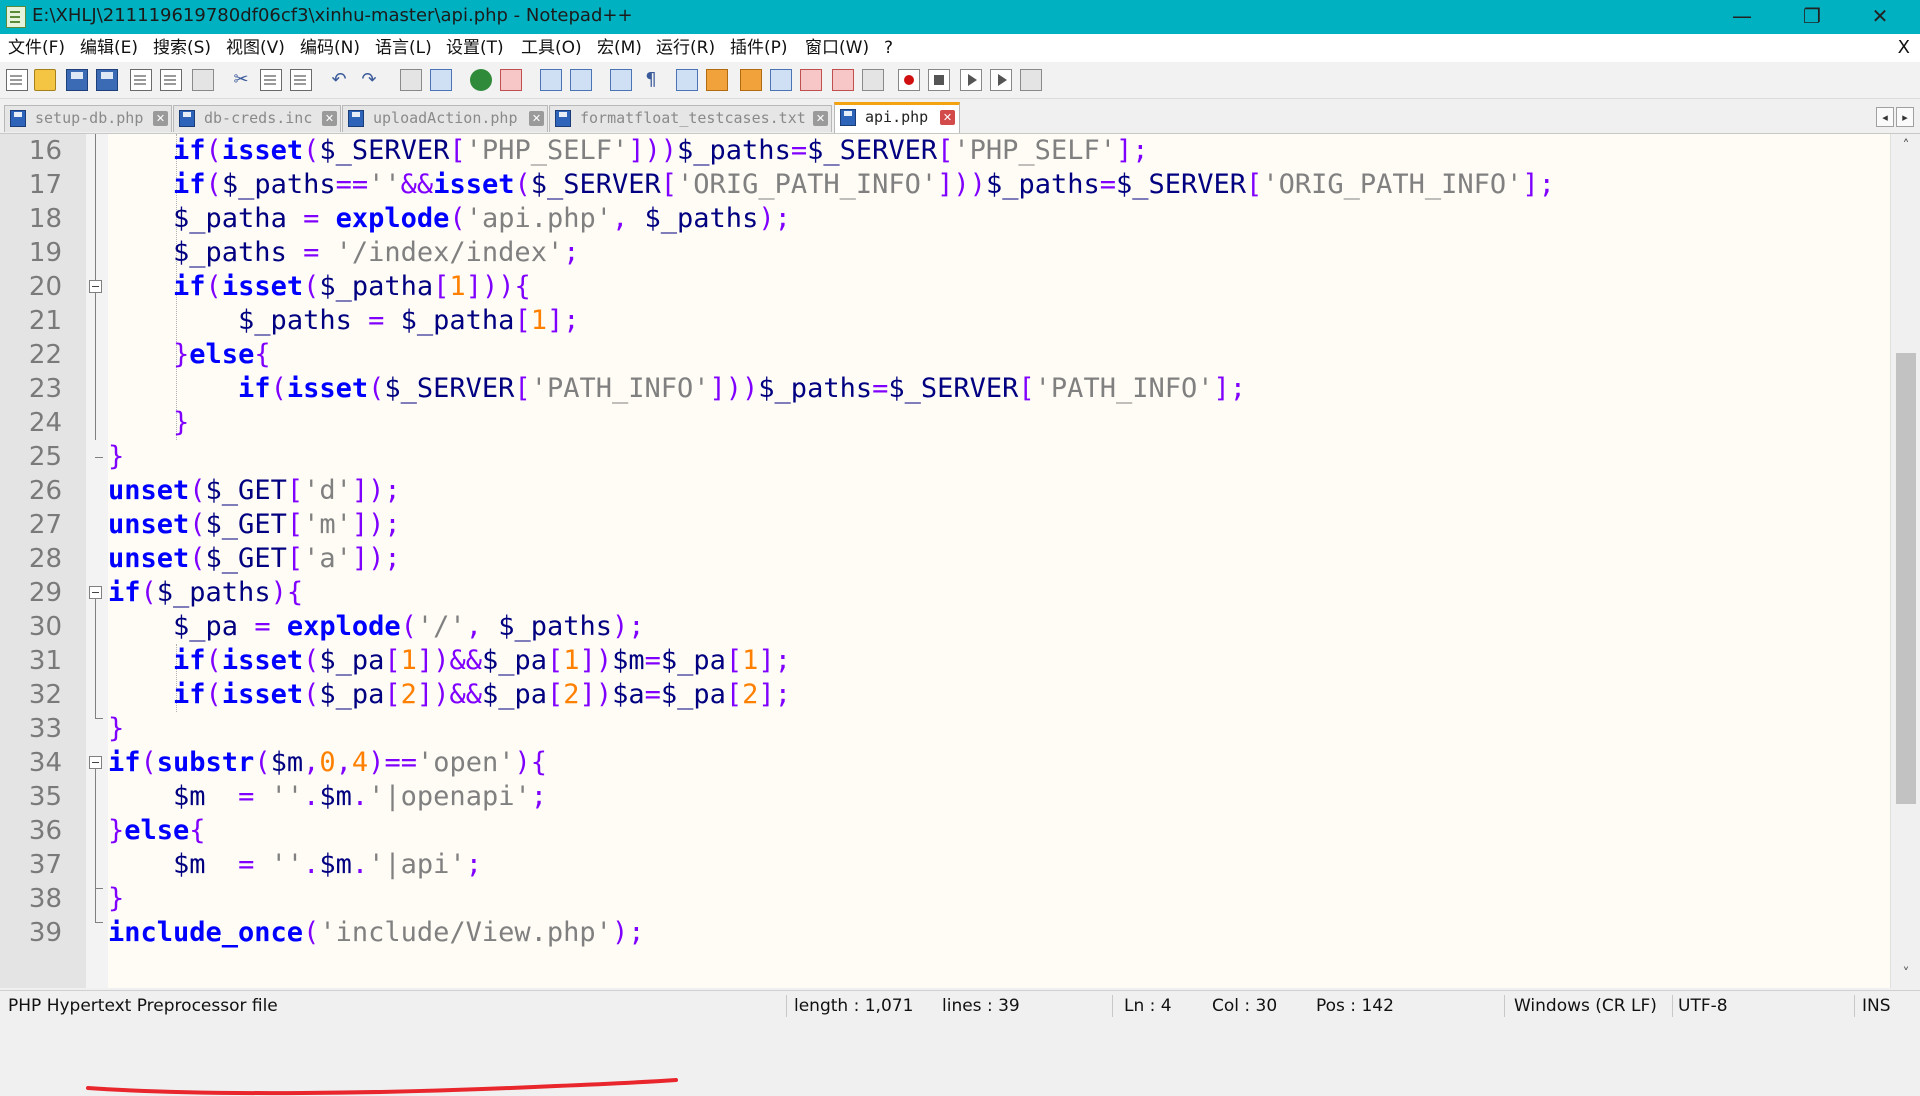 Image resolution: width=1920 pixels, height=1096 pixels. Describe the element at coordinates (511, 80) in the screenshot. I see `zoom-out-icon` at that location.